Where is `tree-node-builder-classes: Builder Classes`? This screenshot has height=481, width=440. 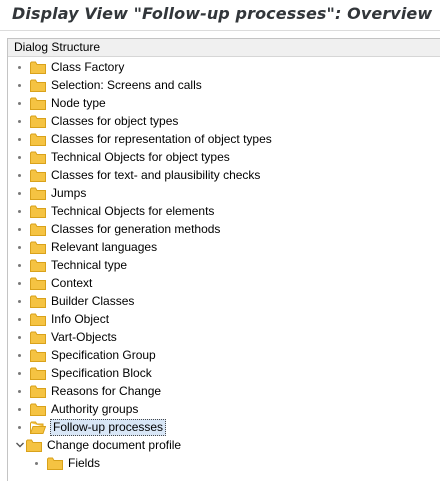
tree-node-builder-classes: Builder Classes is located at coordinates (76, 301).